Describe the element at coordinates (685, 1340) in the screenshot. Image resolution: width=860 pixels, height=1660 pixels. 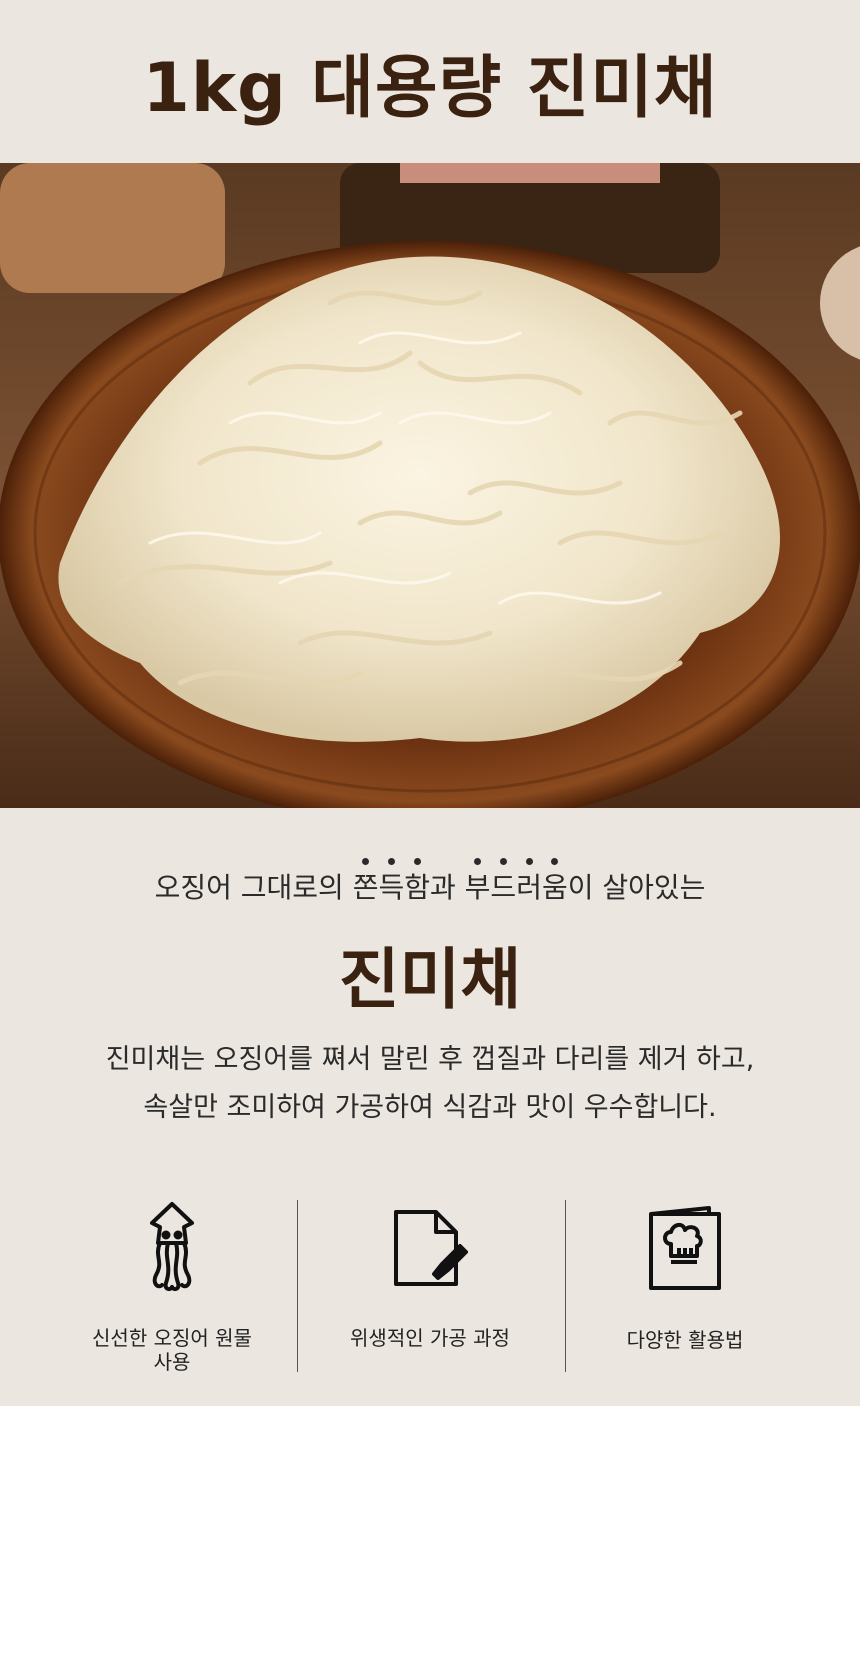
I see `feature-label-line-1: 다양한 활용법` at that location.